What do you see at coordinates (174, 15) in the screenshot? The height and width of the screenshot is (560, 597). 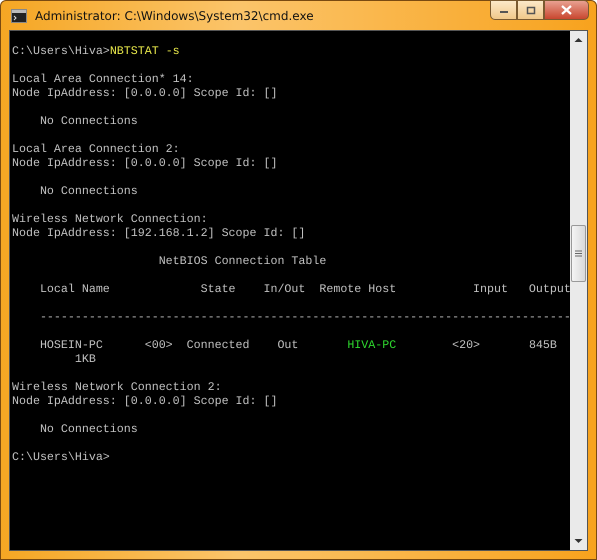 I see `window-title: Administrator: C:\Windows\System32\cmd.exe` at bounding box center [174, 15].